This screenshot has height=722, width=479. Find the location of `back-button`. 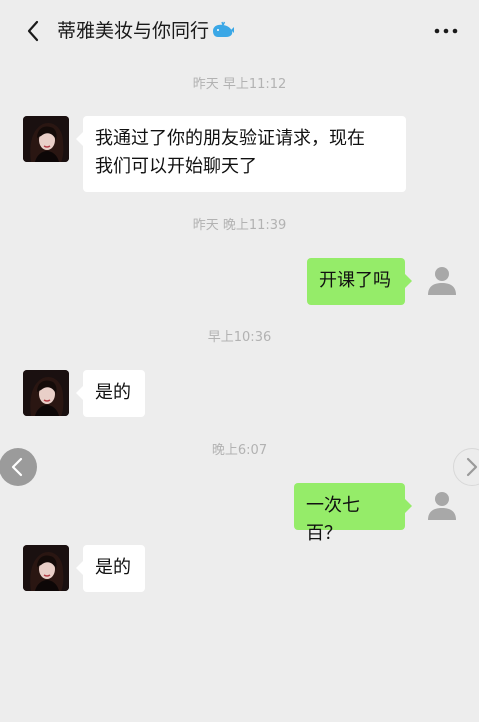

back-button is located at coordinates (34, 31).